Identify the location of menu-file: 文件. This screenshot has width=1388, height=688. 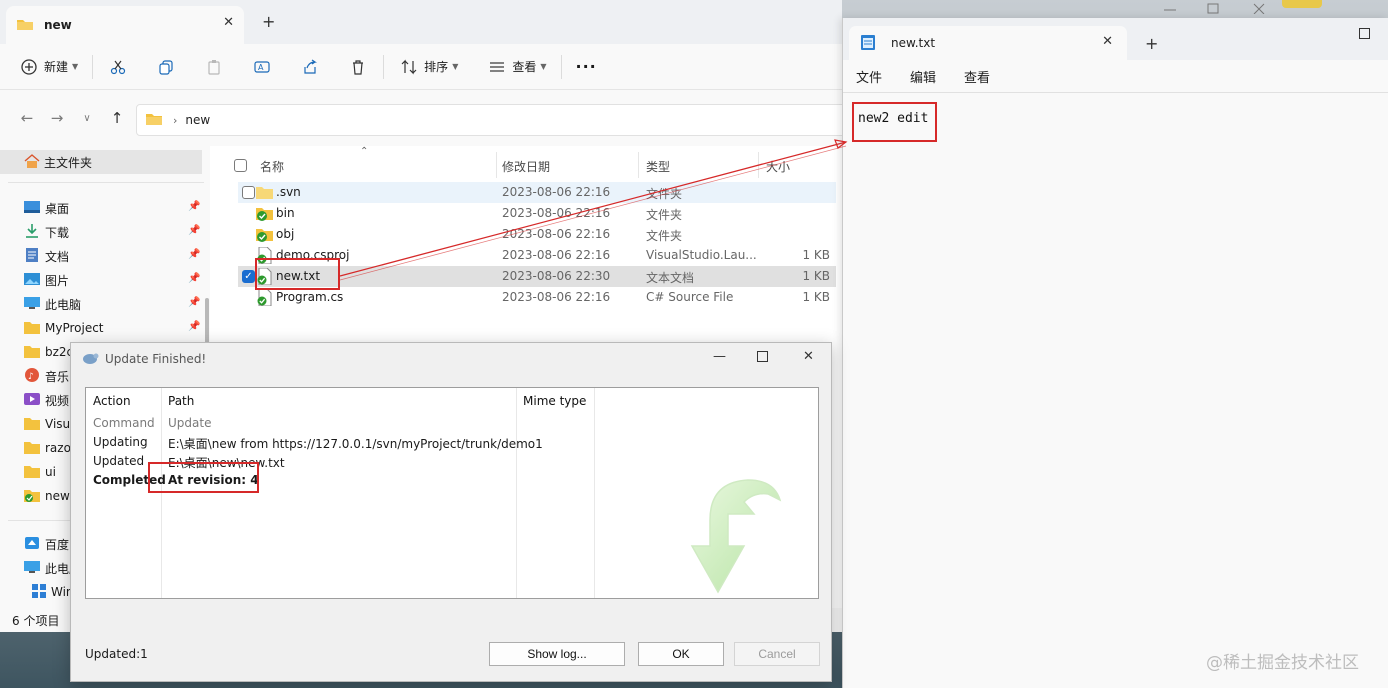
(869, 76).